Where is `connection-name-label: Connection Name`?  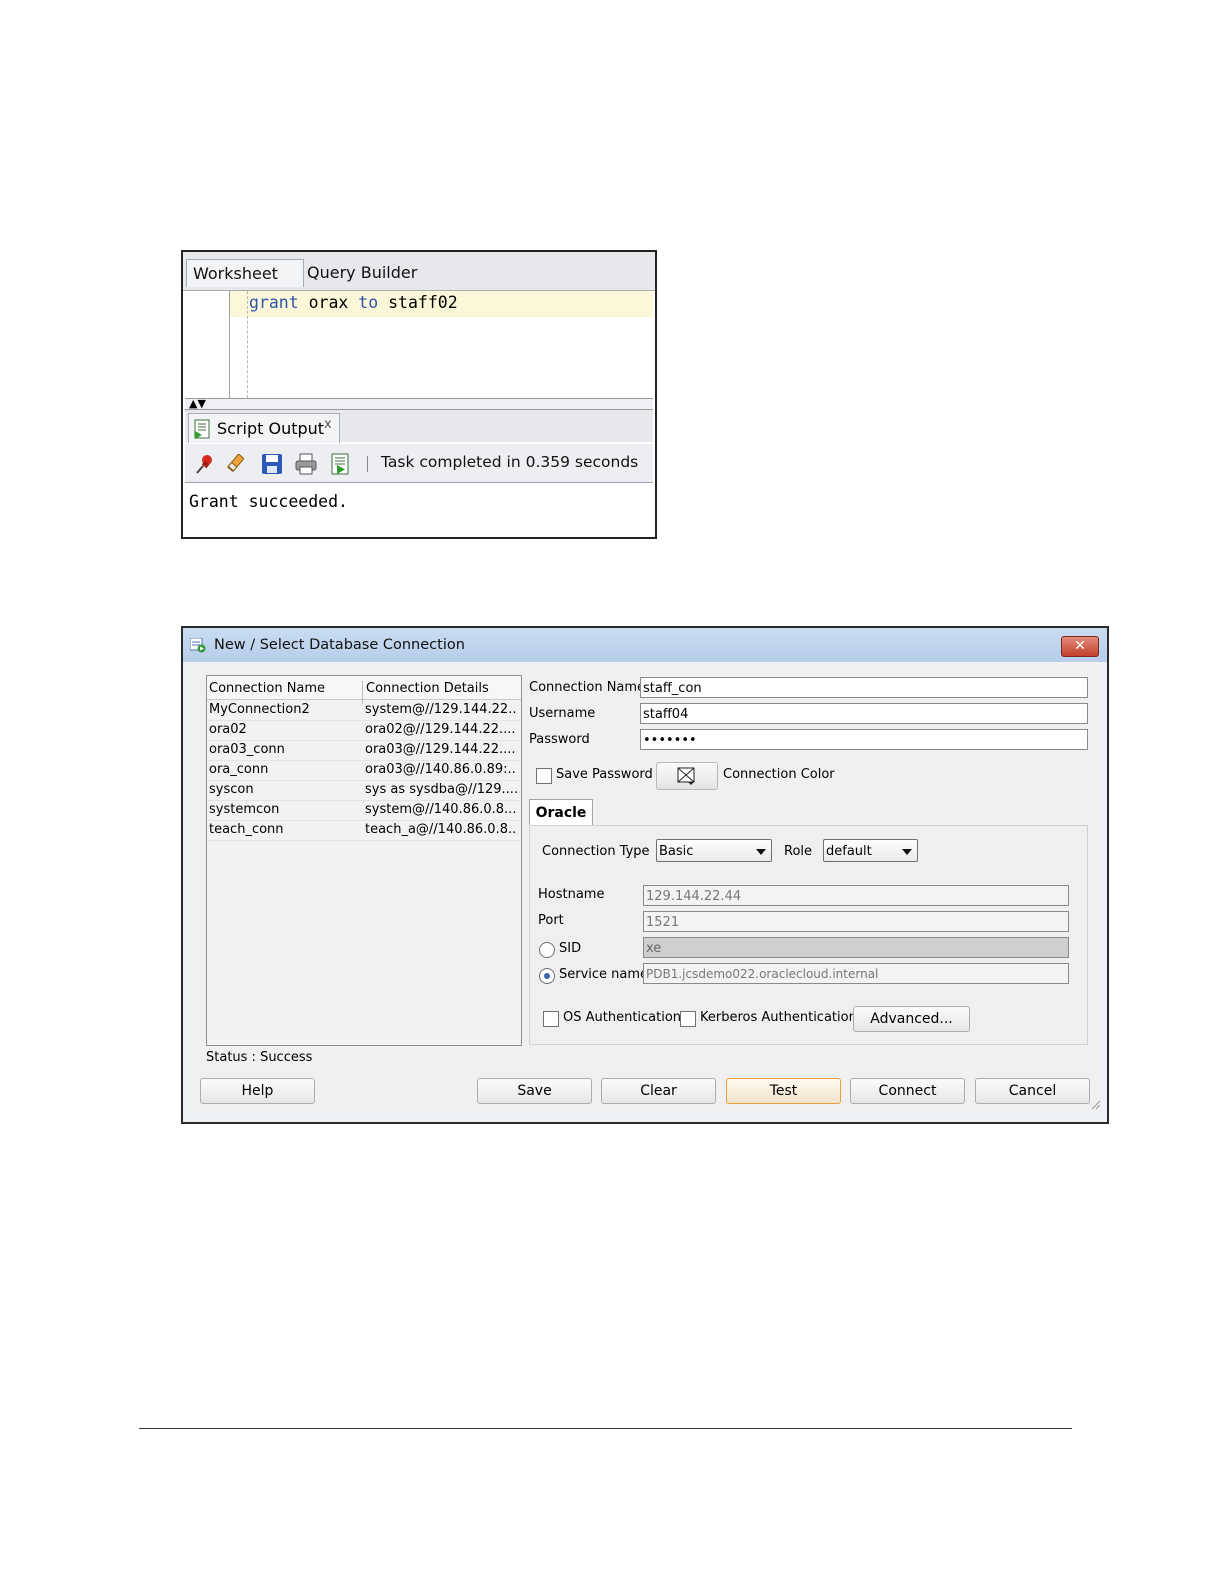
connection-name-label: Connection Name is located at coordinates (587, 687).